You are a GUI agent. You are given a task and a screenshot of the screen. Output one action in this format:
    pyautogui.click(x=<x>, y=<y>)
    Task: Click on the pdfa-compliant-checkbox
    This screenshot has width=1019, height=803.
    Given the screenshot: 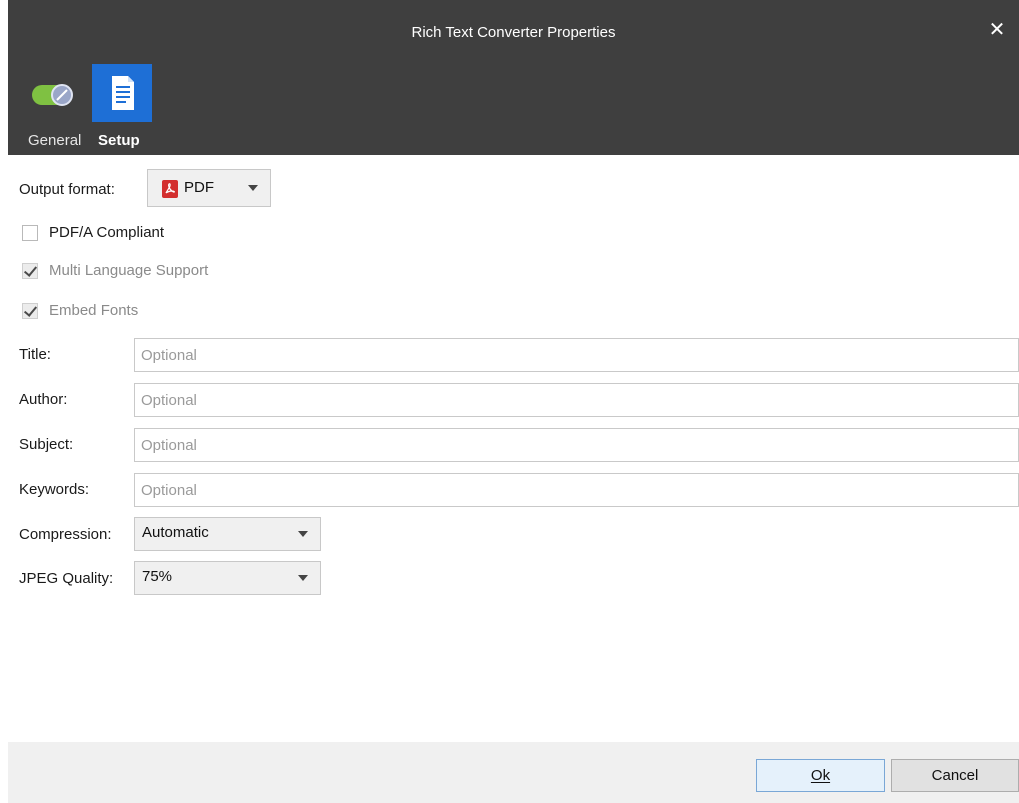 What is the action you would take?
    pyautogui.click(x=30, y=233)
    